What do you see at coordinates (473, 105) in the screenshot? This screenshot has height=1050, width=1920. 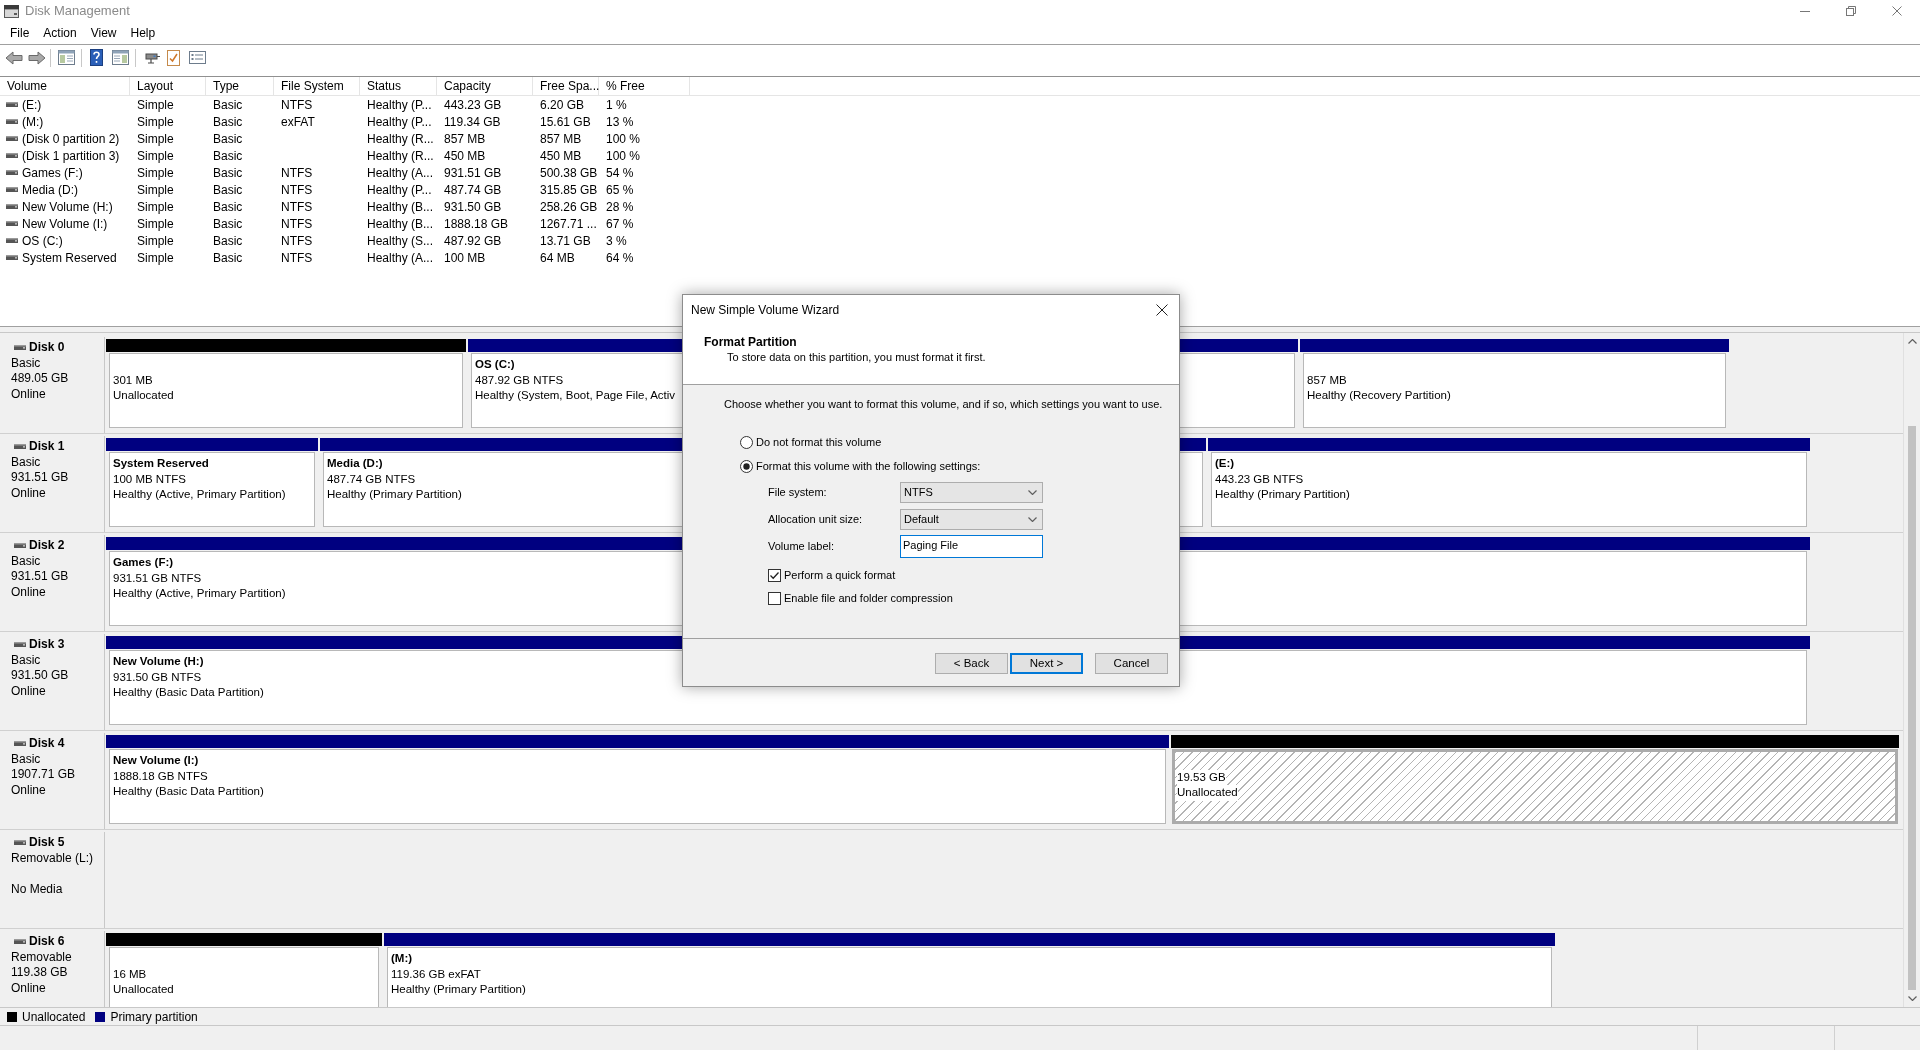 I see `table-cell-text: 443.23 GB` at bounding box center [473, 105].